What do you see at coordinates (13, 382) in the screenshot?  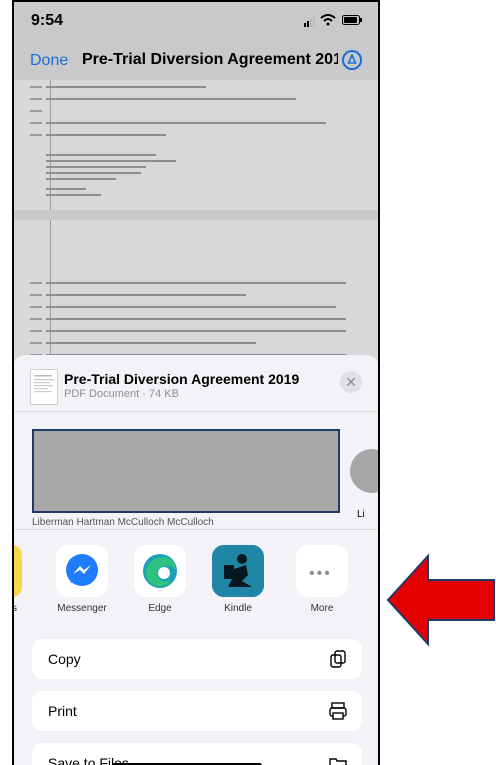 I see `screenshot-border-left` at bounding box center [13, 382].